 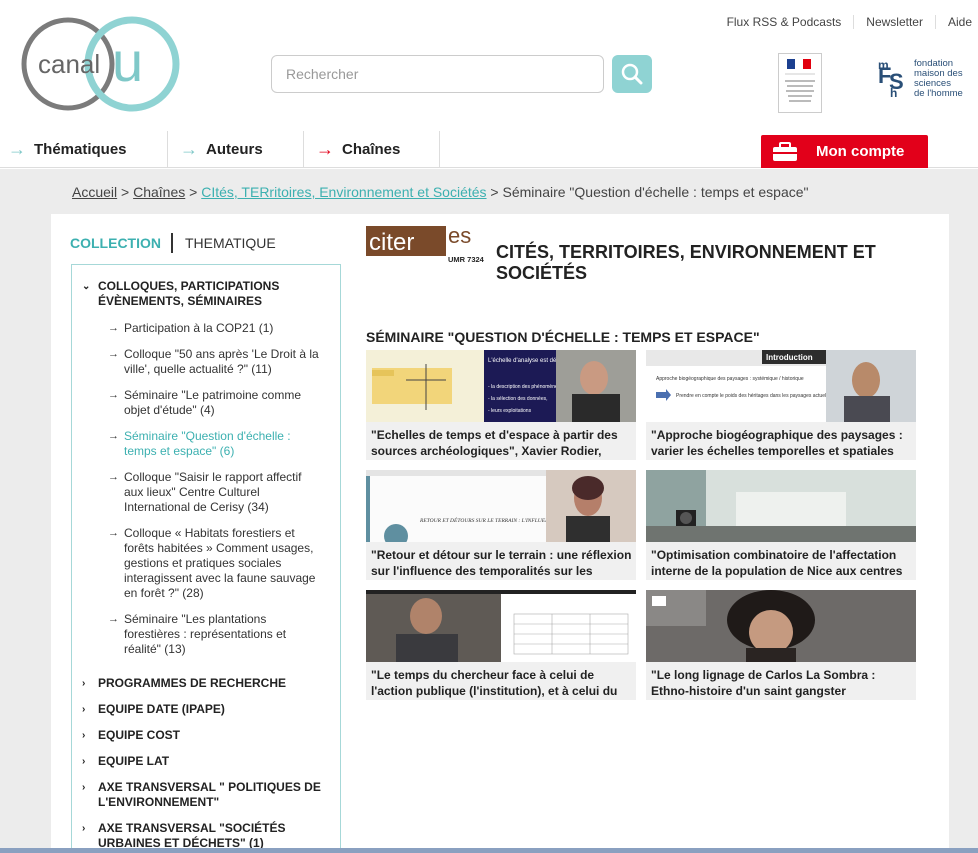 What do you see at coordinates (94, 192) in the screenshot?
I see `breadcrumb-home: Accueil` at bounding box center [94, 192].